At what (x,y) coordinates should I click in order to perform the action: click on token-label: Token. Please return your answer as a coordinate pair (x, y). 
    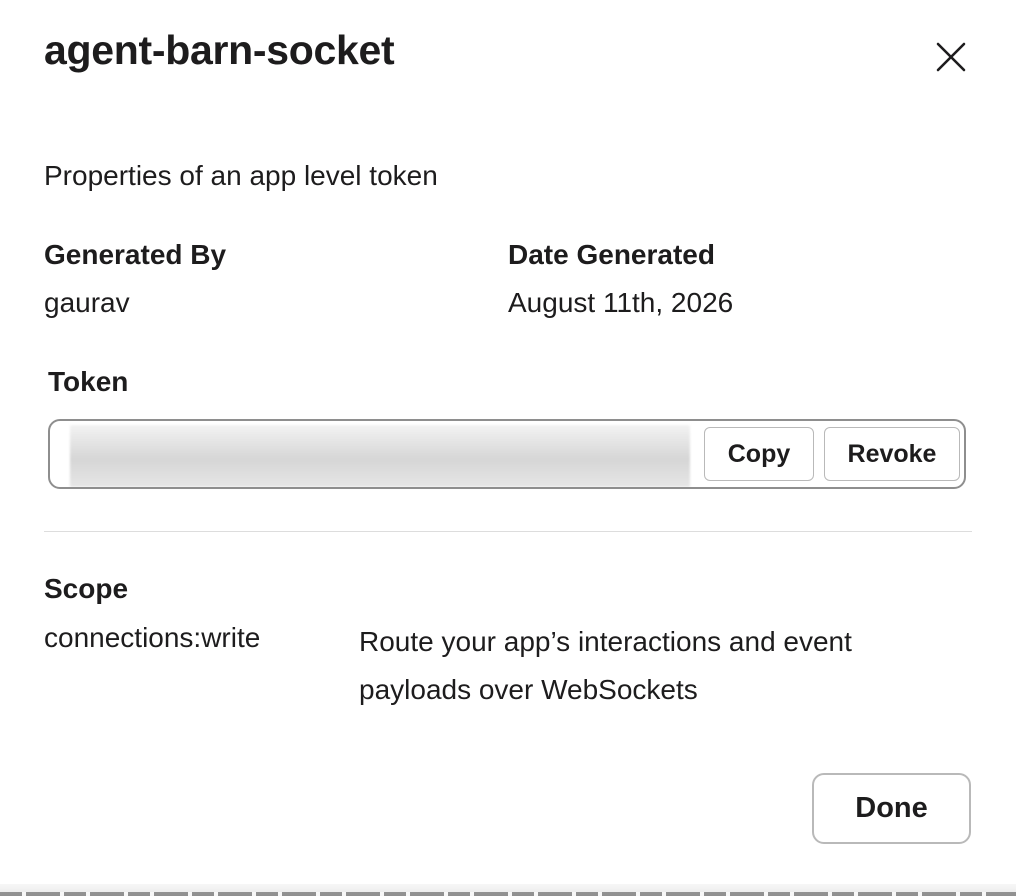
    Looking at the image, I should click on (88, 381).